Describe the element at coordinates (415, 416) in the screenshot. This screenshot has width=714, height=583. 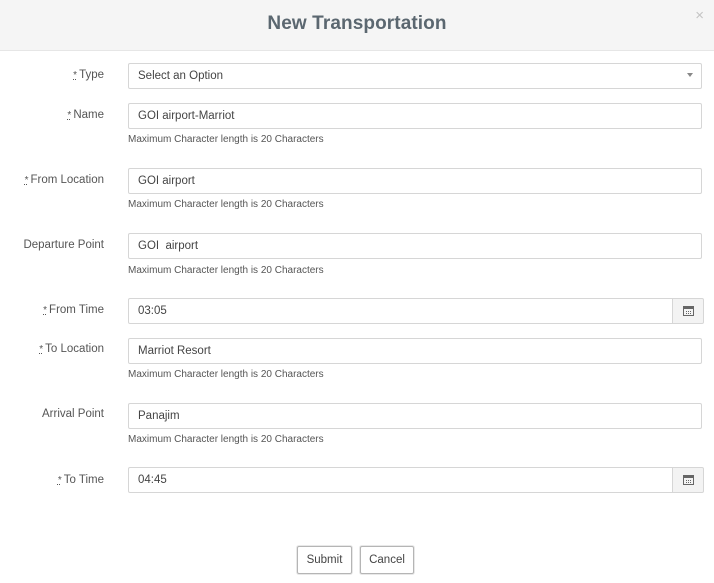
I see `arrival-point-input: Panajim` at that location.